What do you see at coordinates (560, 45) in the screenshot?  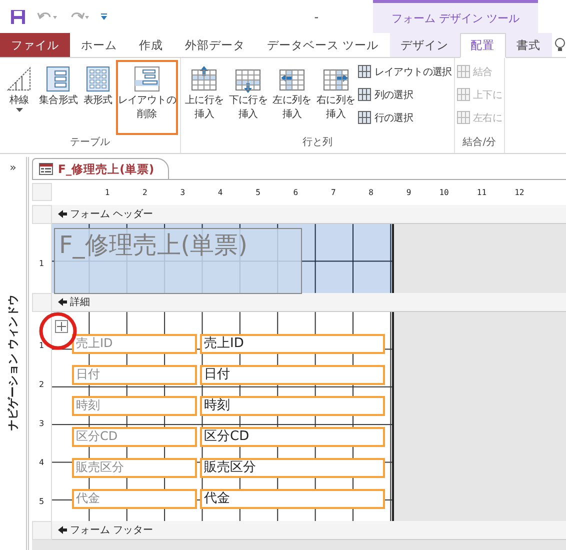 I see `lightbulb-icon` at bounding box center [560, 45].